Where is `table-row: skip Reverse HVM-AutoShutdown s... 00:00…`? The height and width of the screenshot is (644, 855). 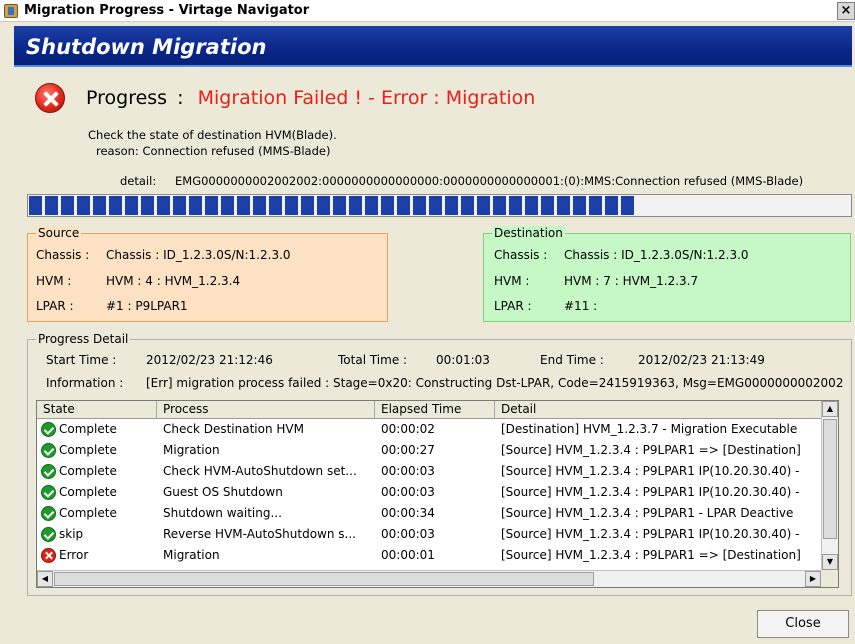
table-row: skip Reverse HVM-AutoShutdown s... 00:00… is located at coordinates (429, 534).